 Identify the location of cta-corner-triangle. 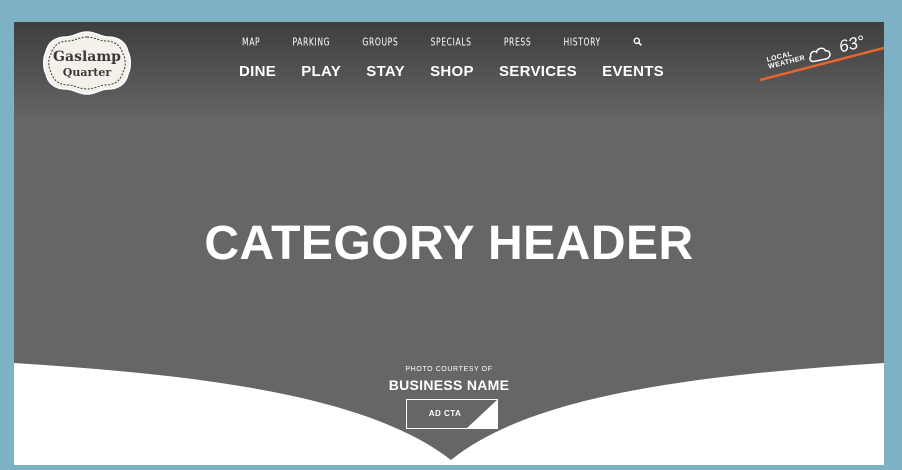
(482, 414).